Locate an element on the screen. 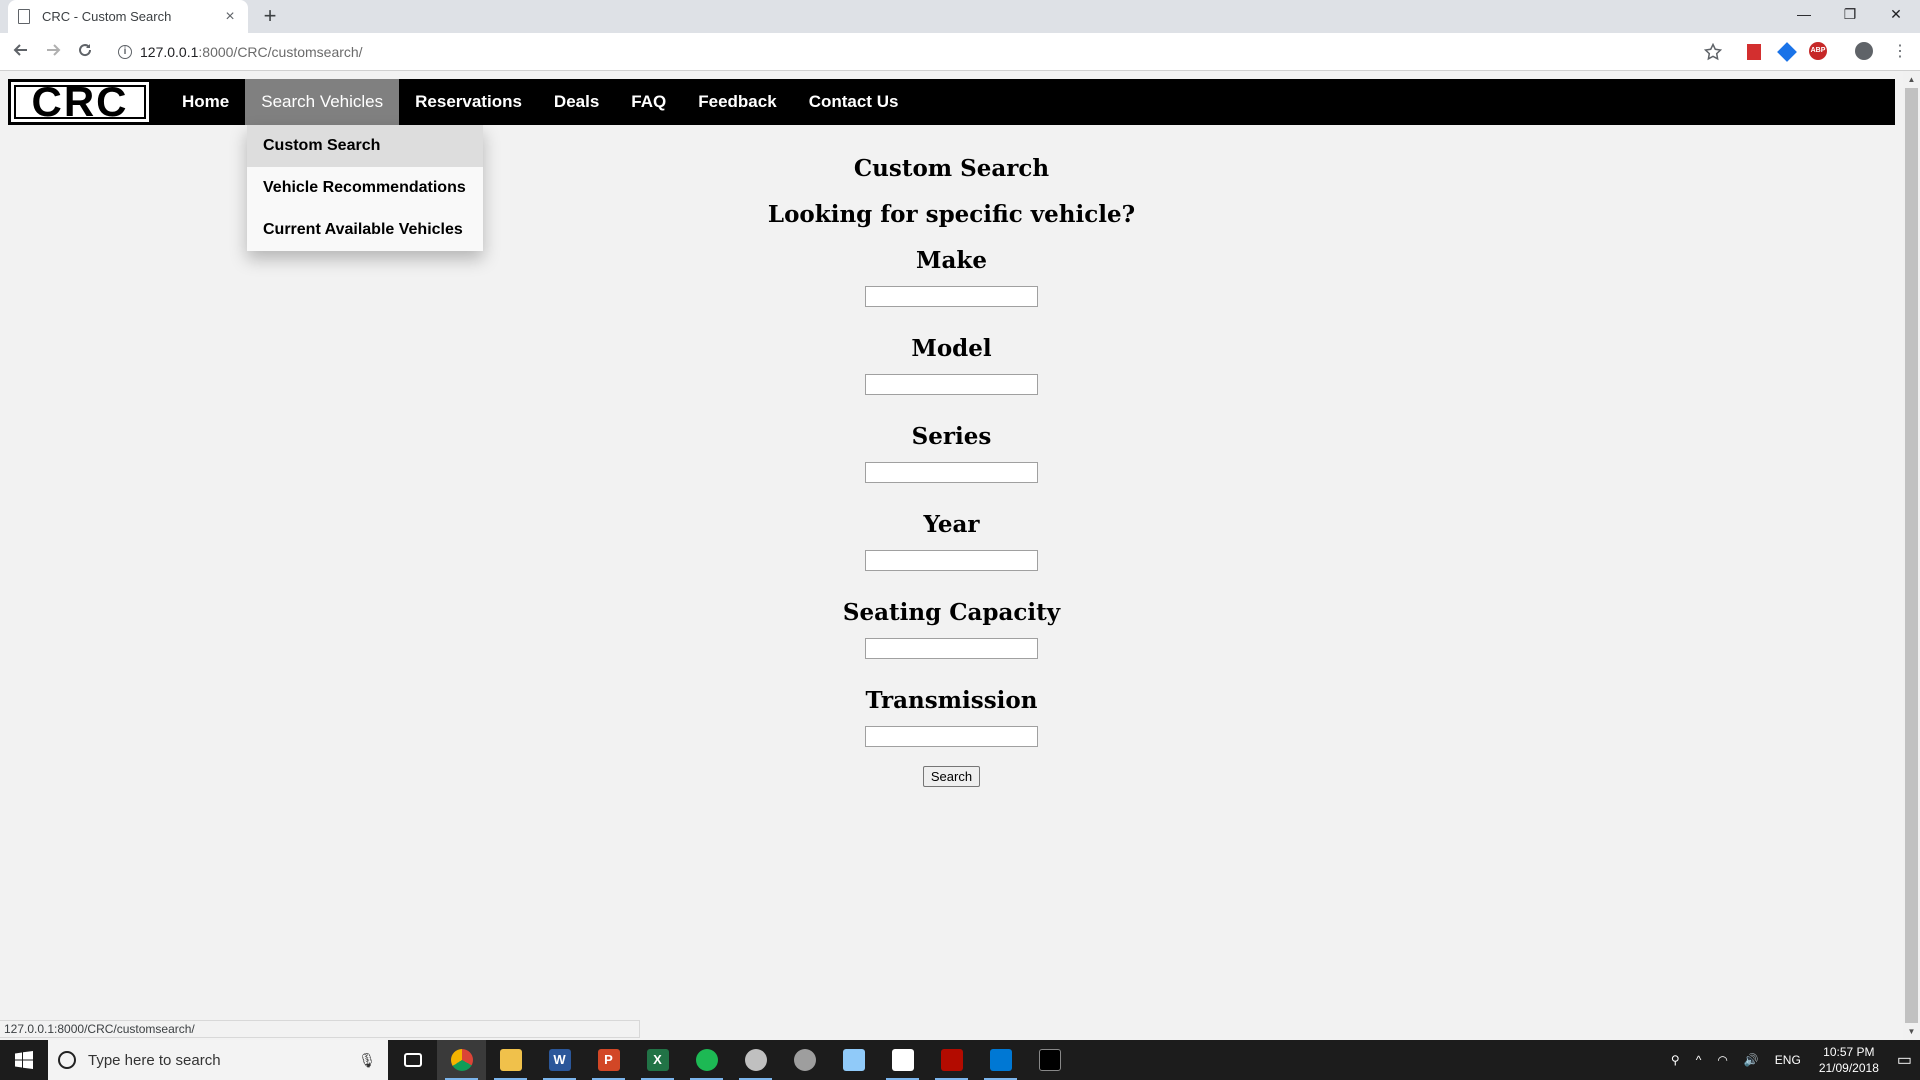 This screenshot has height=1080, width=1920. nav-faq: FAQ is located at coordinates (648, 102).